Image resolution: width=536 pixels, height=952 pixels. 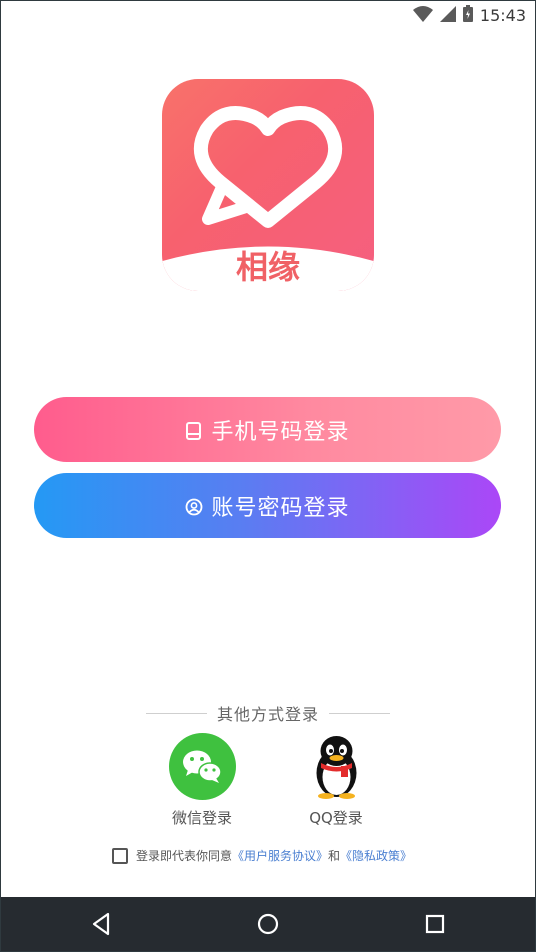 I want to click on status-icons: 15:43, so click(x=469, y=15).